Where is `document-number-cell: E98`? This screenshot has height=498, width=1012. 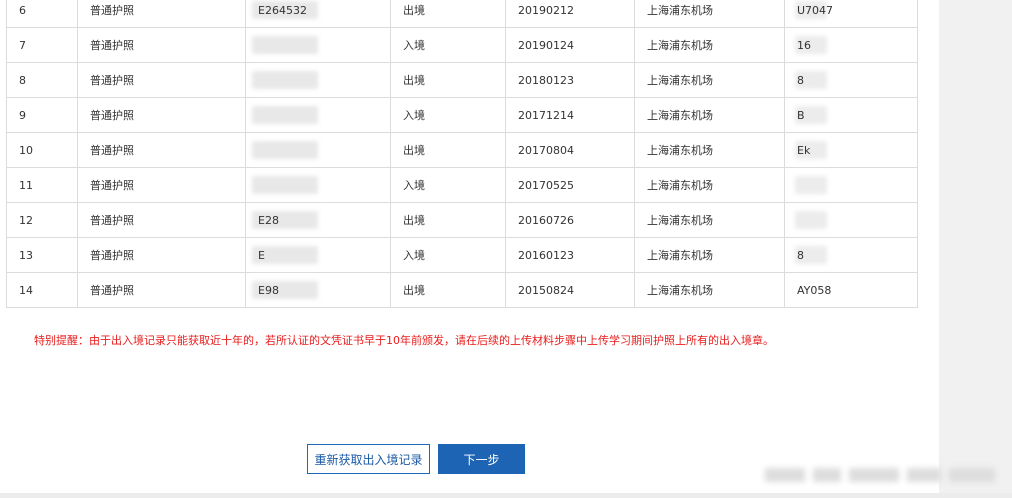
document-number-cell: E98 is located at coordinates (318, 290).